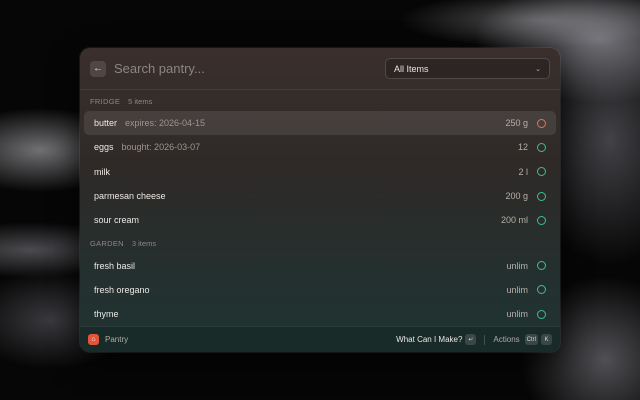 The height and width of the screenshot is (400, 640). I want to click on list-item: thyme unlim, so click(320, 314).